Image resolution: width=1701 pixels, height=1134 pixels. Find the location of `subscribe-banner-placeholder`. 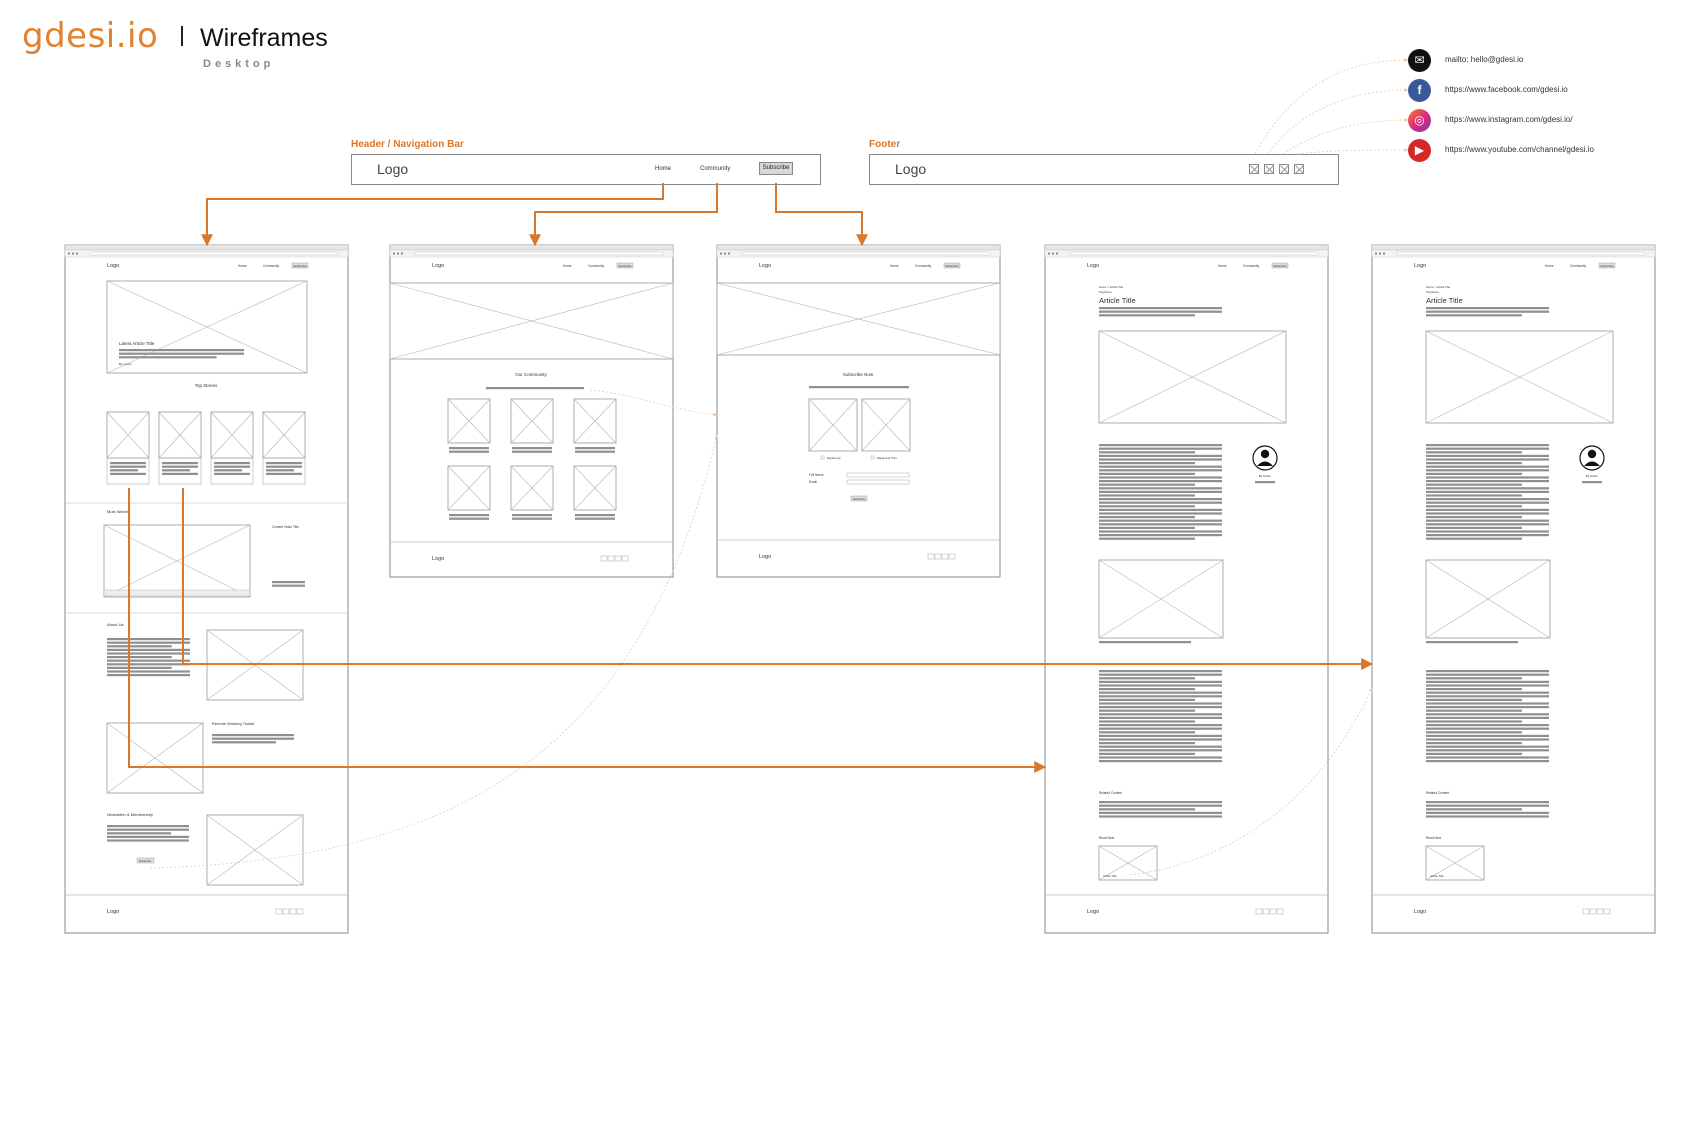

subscribe-banner-placeholder is located at coordinates (858, 319).